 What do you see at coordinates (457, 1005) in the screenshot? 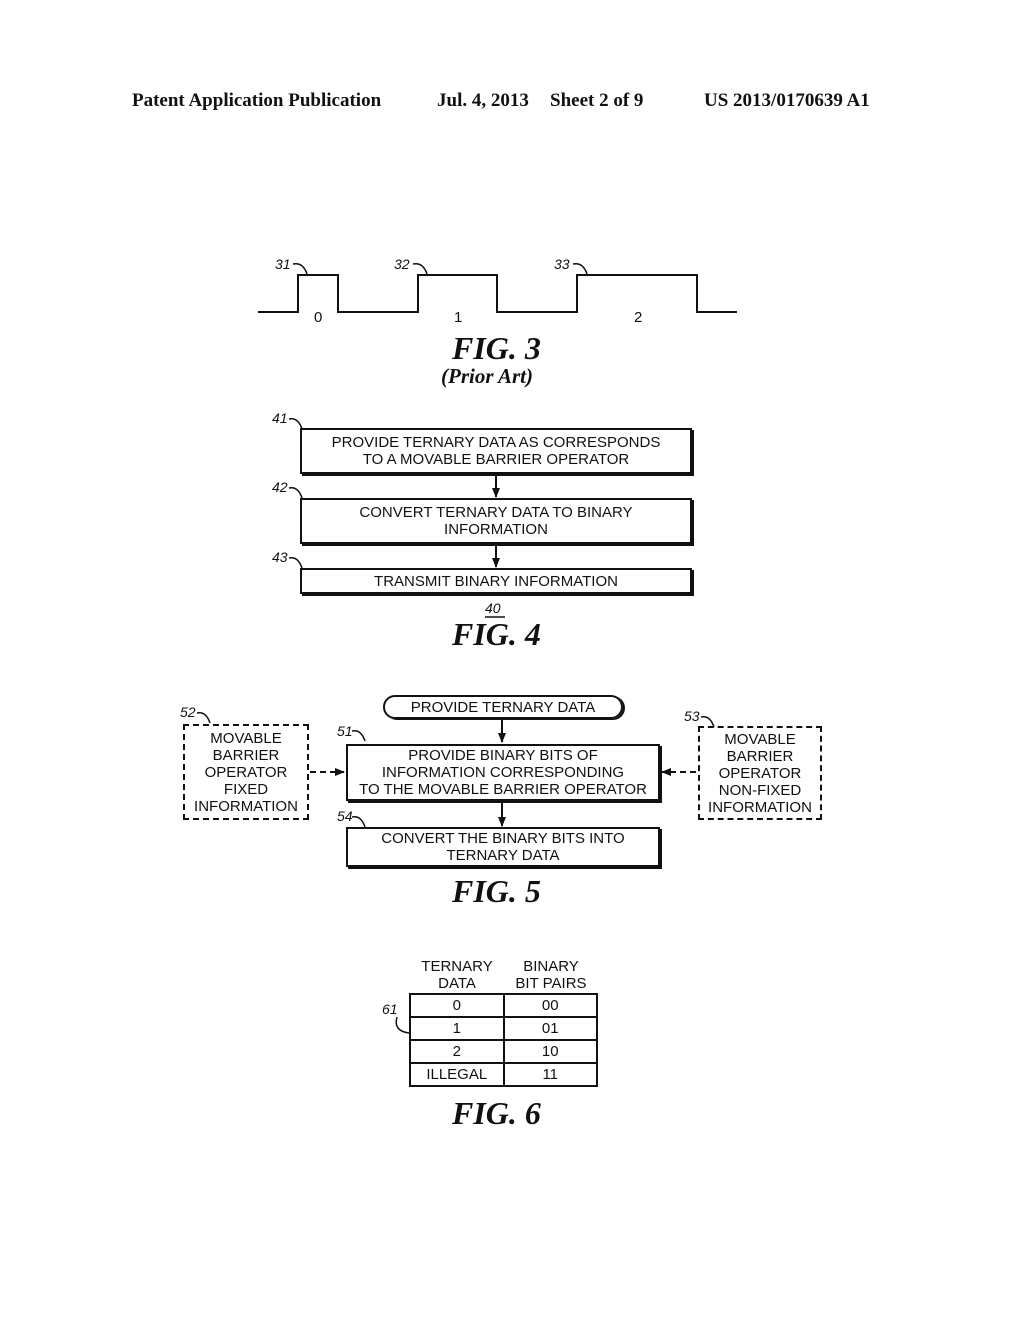
I see `ternary-cell: 0` at bounding box center [457, 1005].